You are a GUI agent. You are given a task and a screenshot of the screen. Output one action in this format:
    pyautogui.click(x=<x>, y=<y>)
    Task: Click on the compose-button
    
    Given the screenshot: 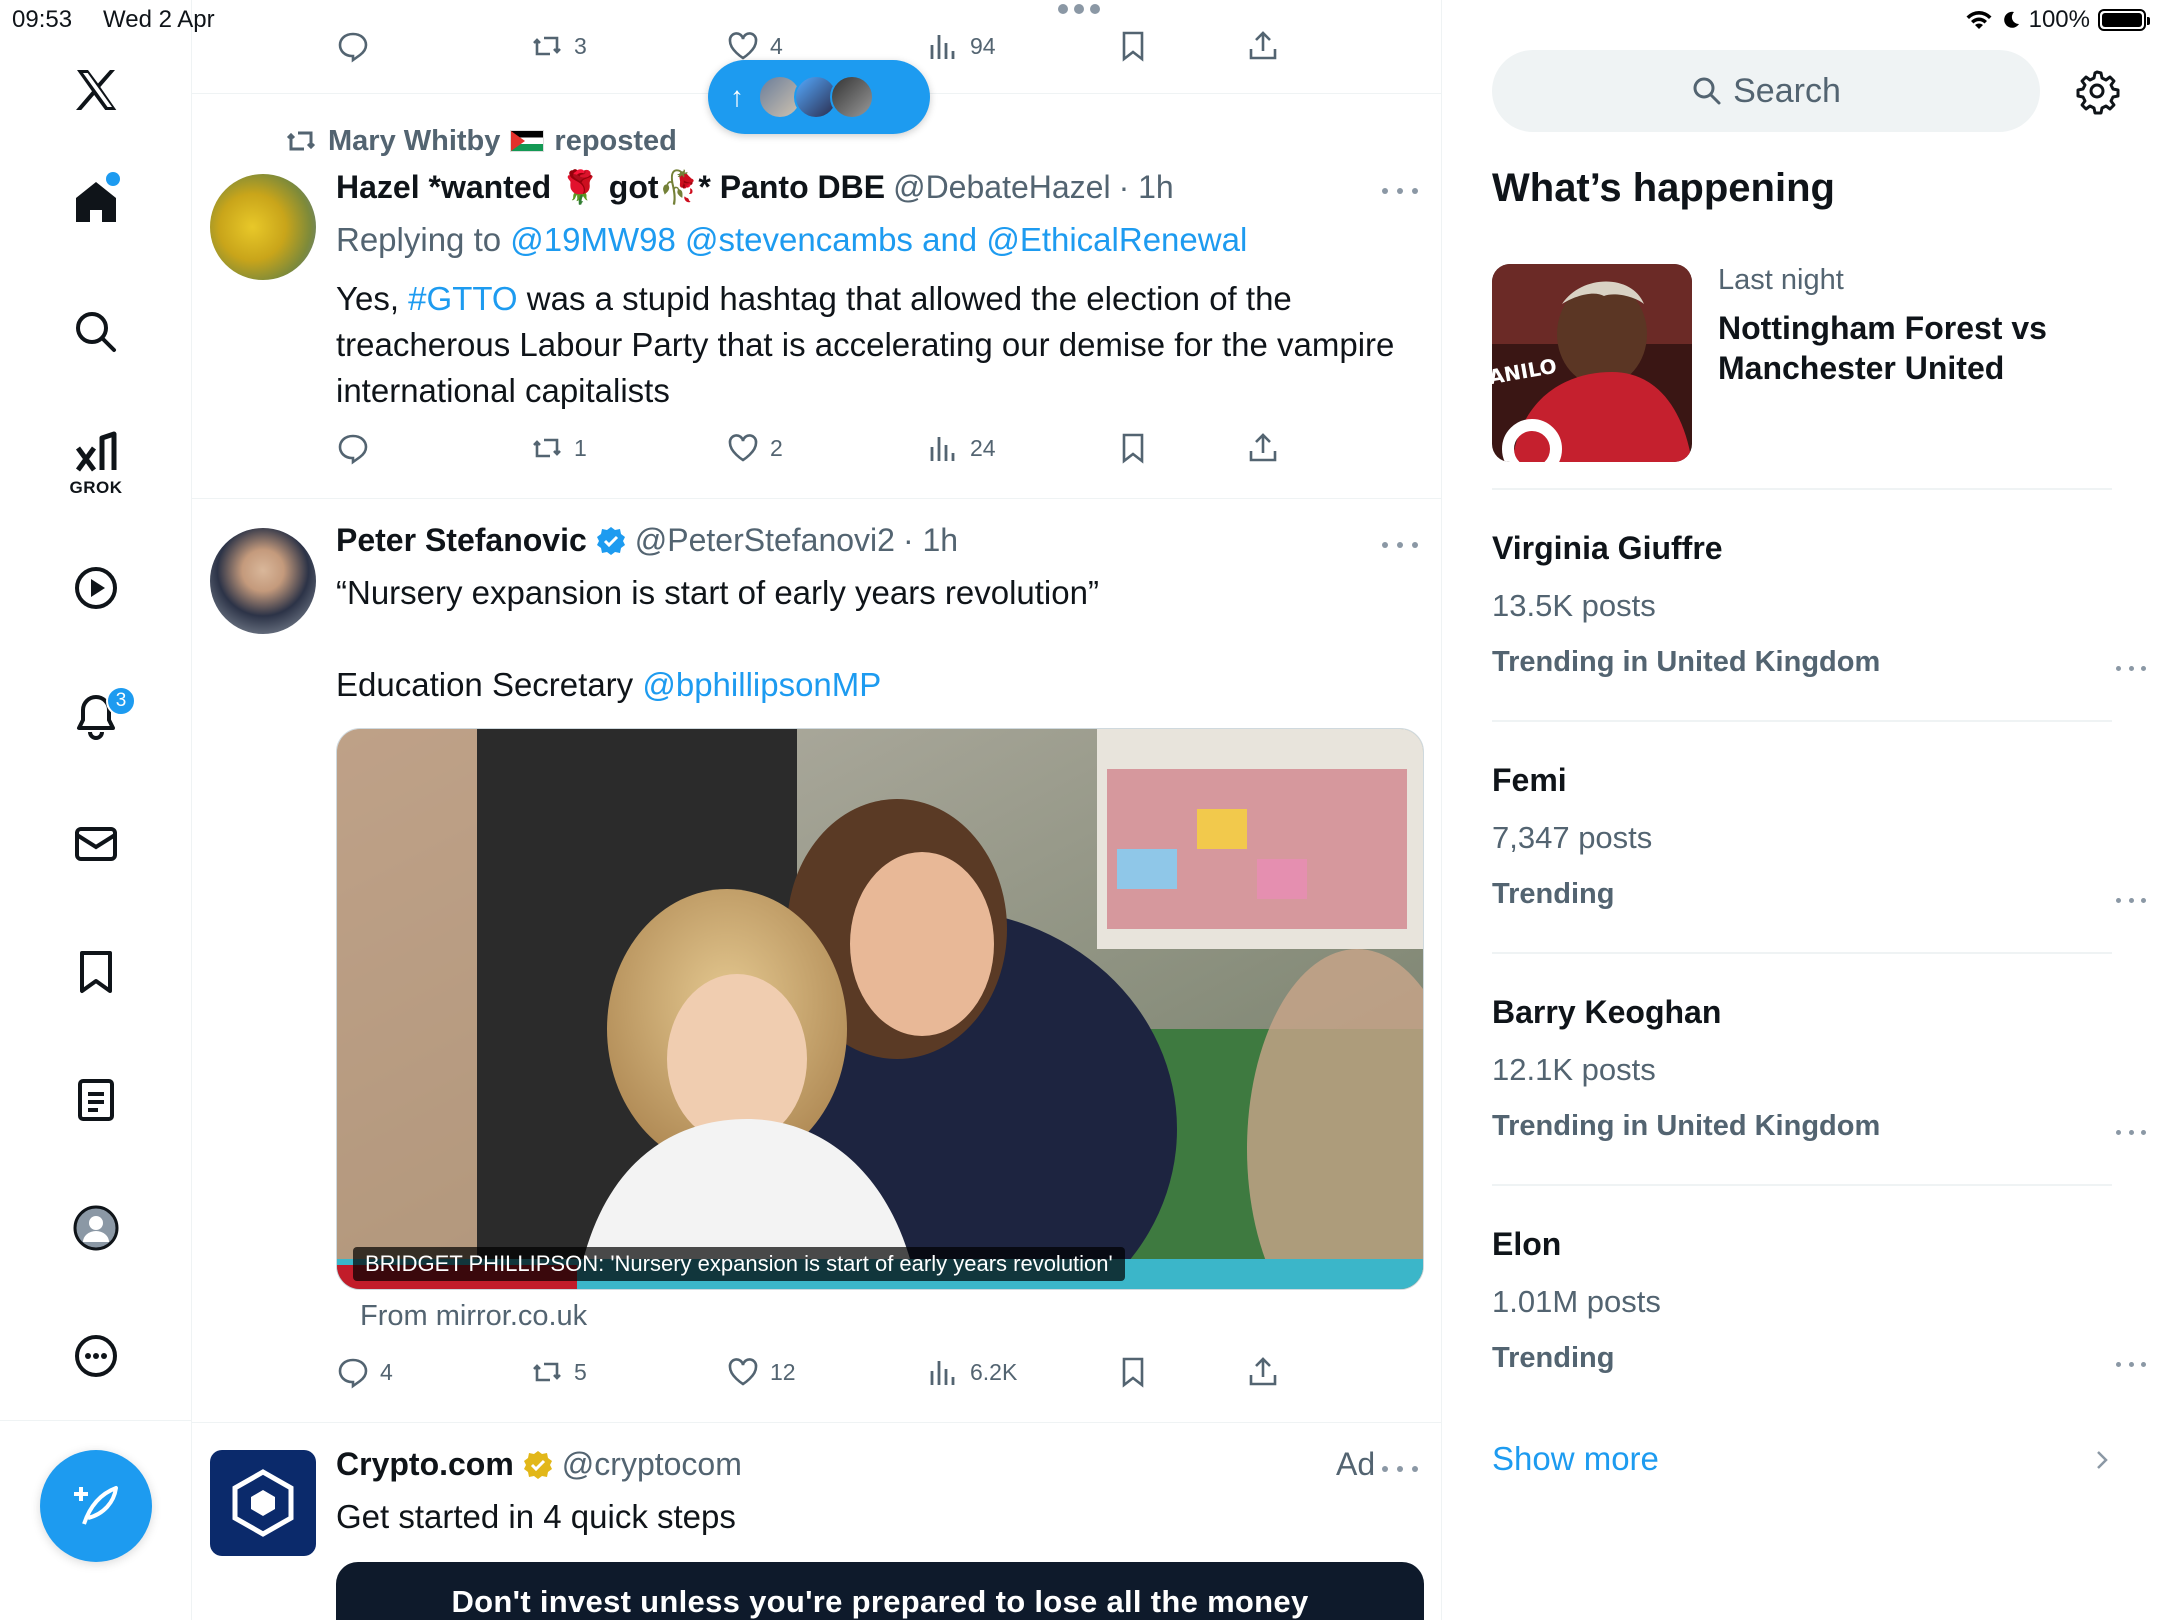 What is the action you would take?
    pyautogui.click(x=96, y=1506)
    